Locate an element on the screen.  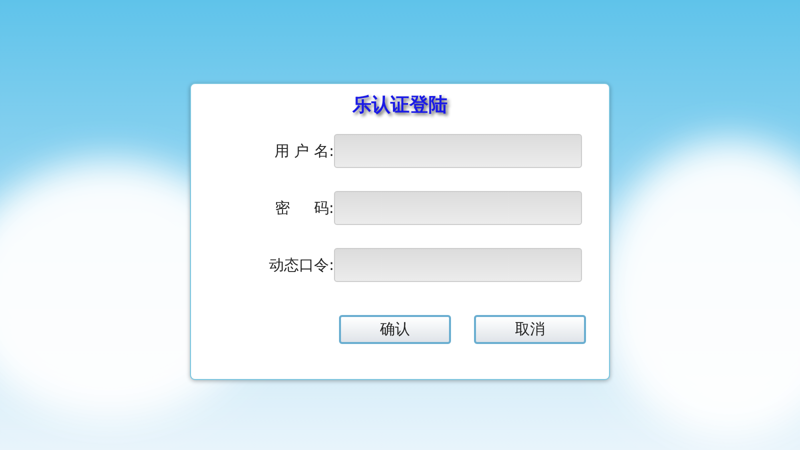
confirm-button: 确认 is located at coordinates (395, 329).